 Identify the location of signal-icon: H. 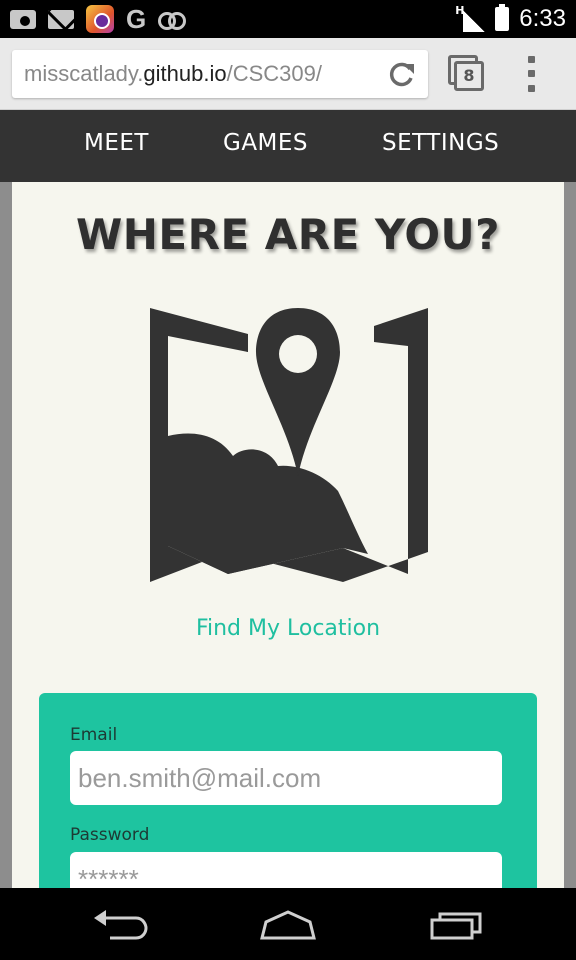
(470, 18).